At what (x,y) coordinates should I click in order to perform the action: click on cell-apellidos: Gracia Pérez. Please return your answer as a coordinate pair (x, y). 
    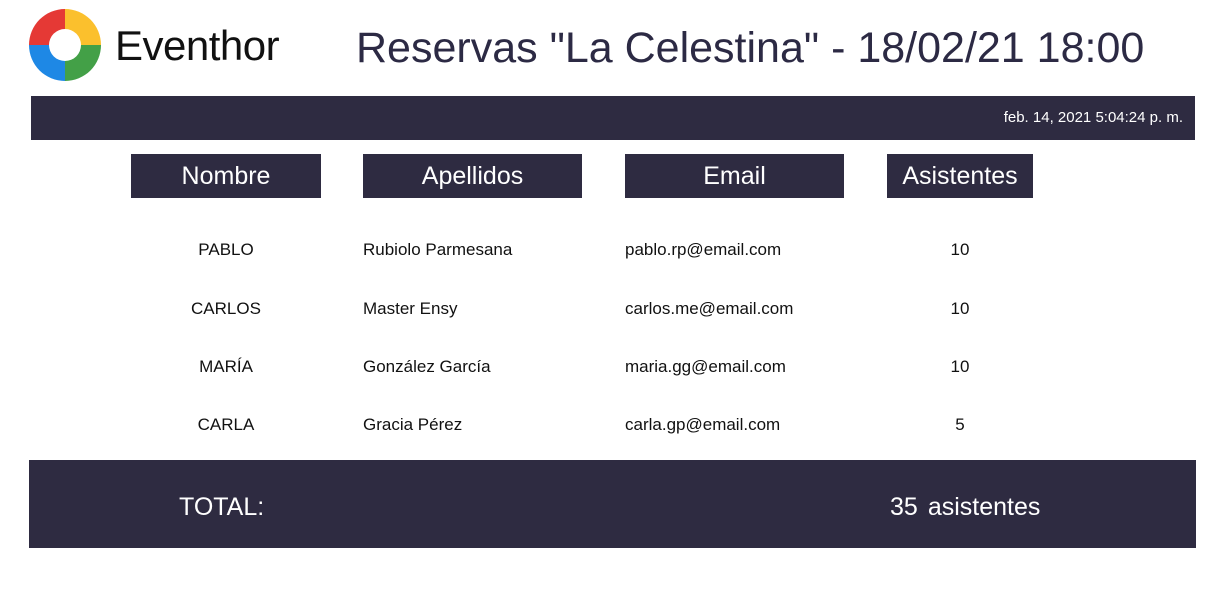
    Looking at the image, I should click on (413, 424).